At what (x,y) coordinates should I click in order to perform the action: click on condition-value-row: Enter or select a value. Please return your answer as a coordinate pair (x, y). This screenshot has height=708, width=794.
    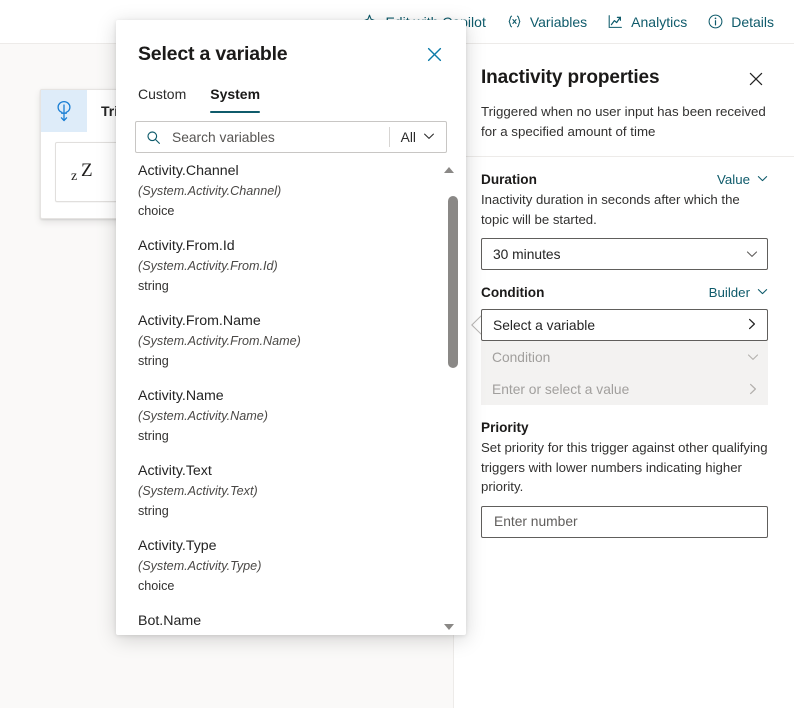
    Looking at the image, I should click on (624, 389).